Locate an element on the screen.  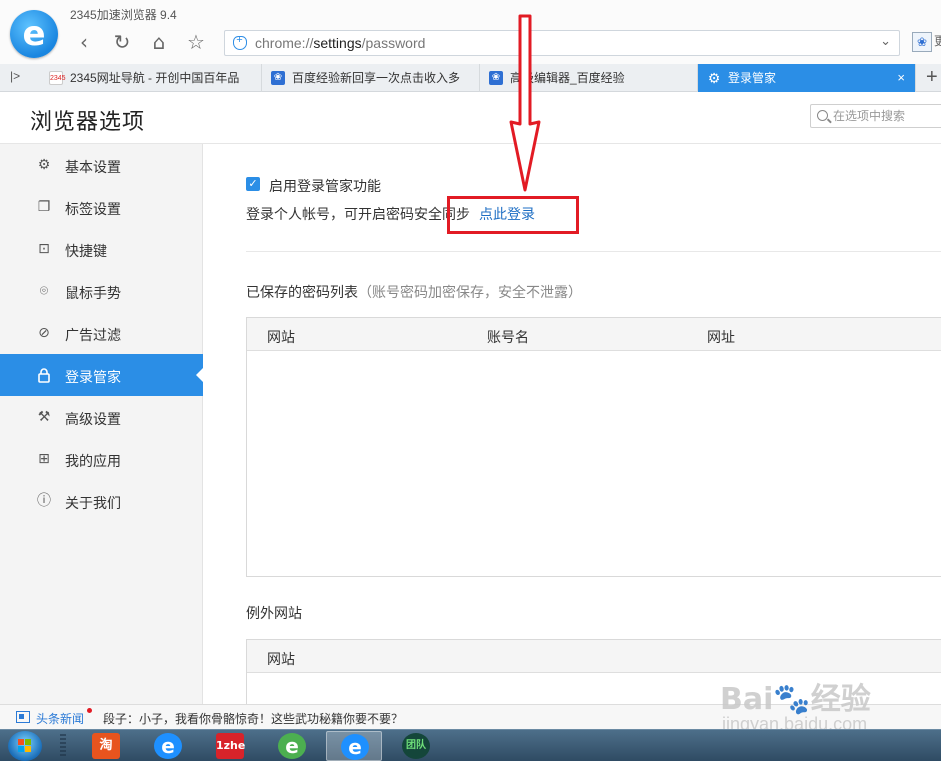
new-tab-button: + is located at coordinates (932, 77).